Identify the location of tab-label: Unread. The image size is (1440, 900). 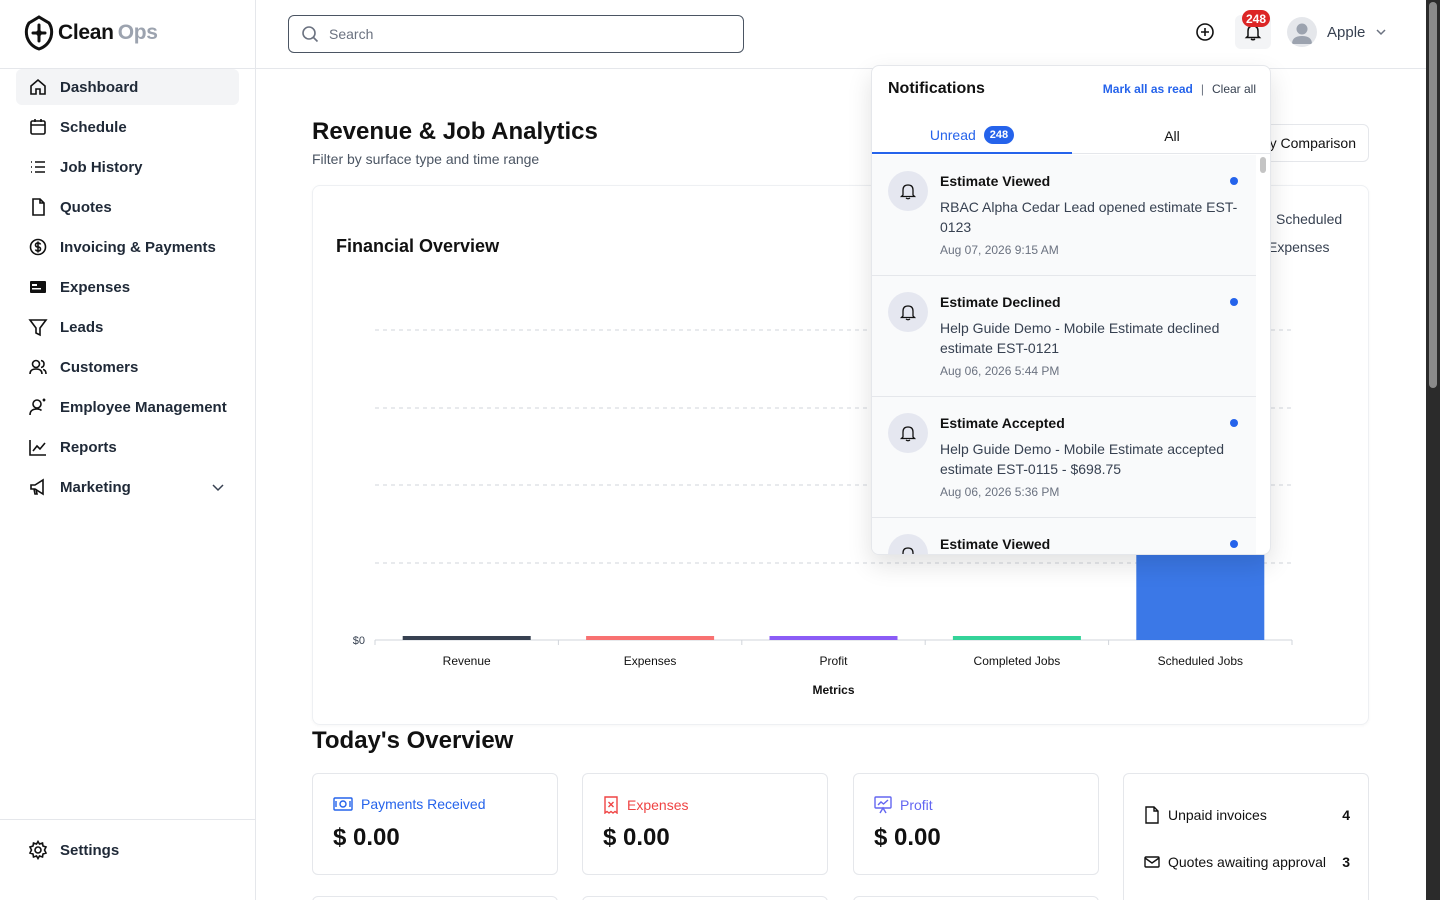
(952, 135).